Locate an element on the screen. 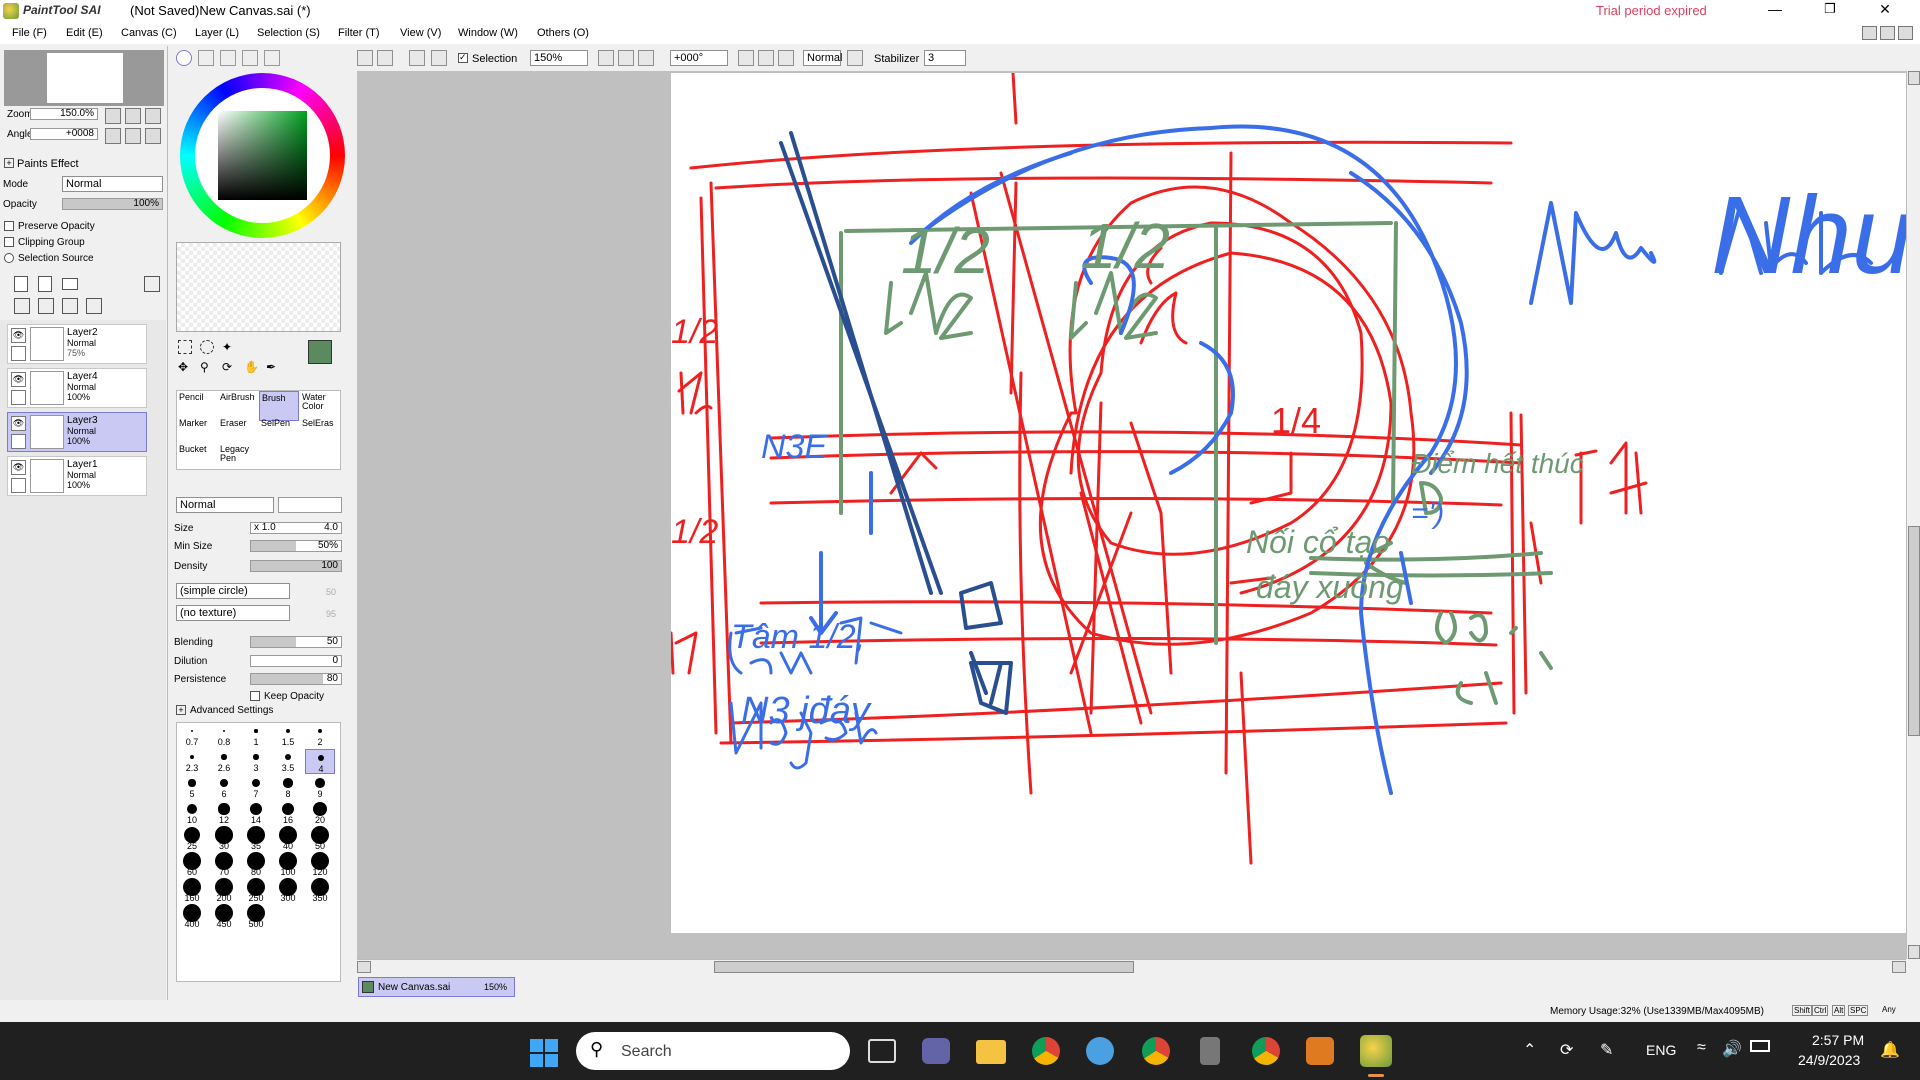  min-size-slider: 50% is located at coordinates (296, 546).